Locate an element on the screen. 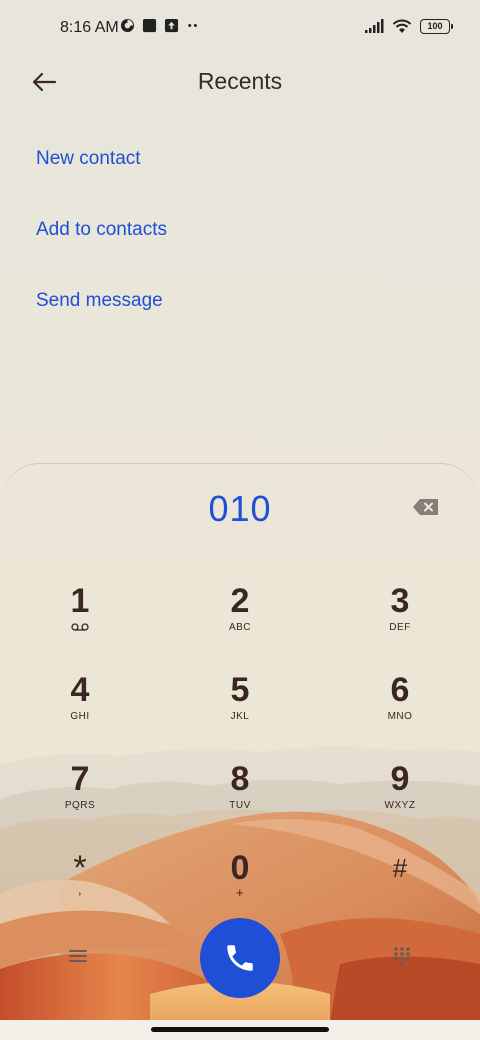  header: Recents is located at coordinates (240, 82).